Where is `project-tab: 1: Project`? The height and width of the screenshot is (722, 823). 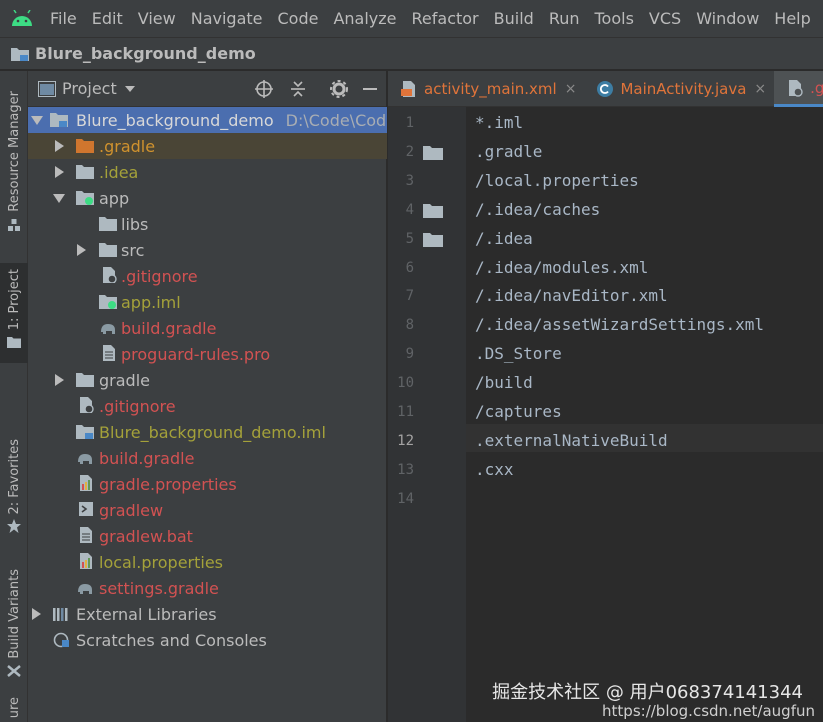
project-tab: 1: Project is located at coordinates (14, 313).